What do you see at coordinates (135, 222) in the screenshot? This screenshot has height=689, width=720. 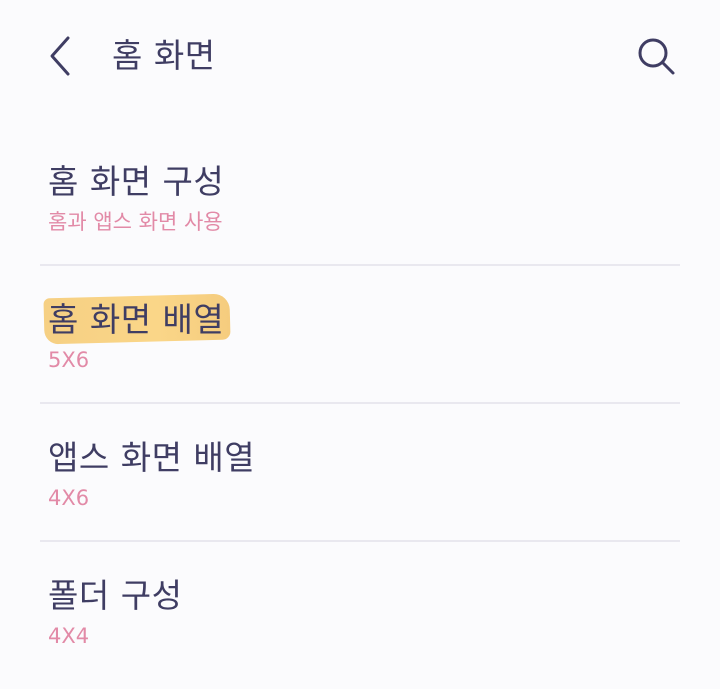 I see `setting-value: 홈과 앱스 화면 사용` at bounding box center [135, 222].